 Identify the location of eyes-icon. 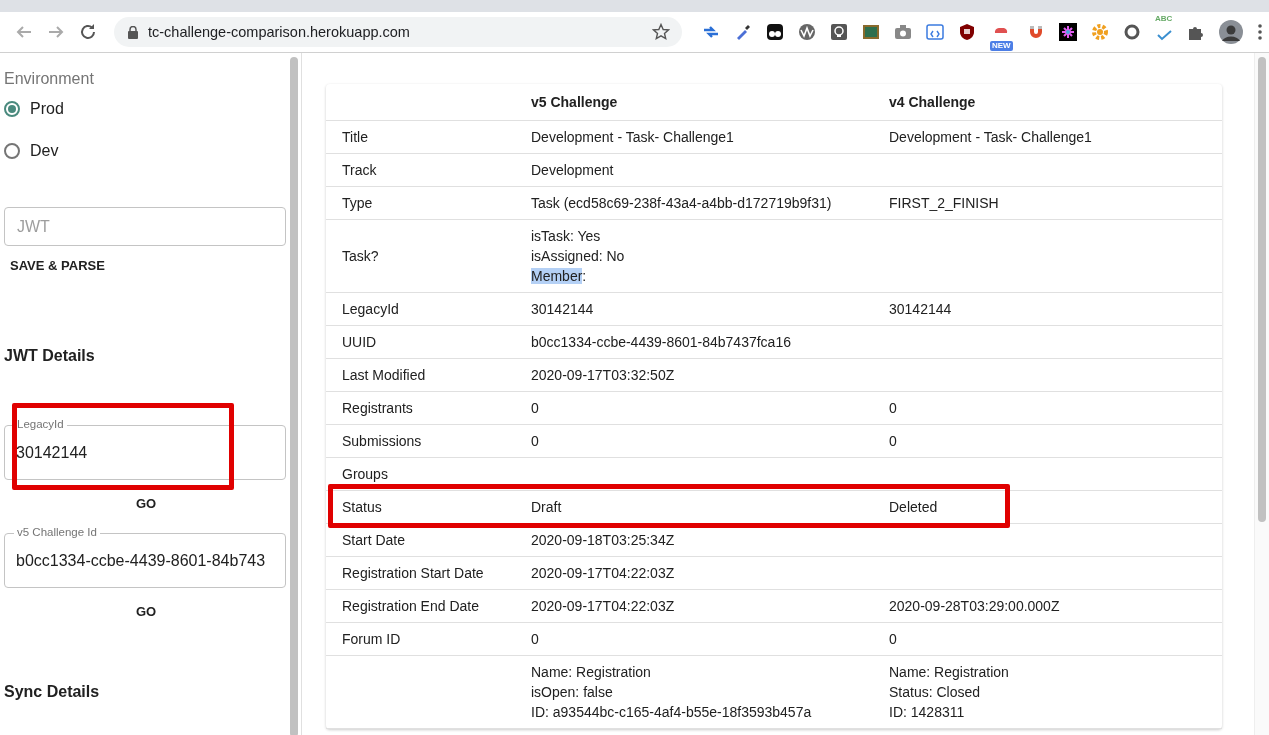
(775, 32).